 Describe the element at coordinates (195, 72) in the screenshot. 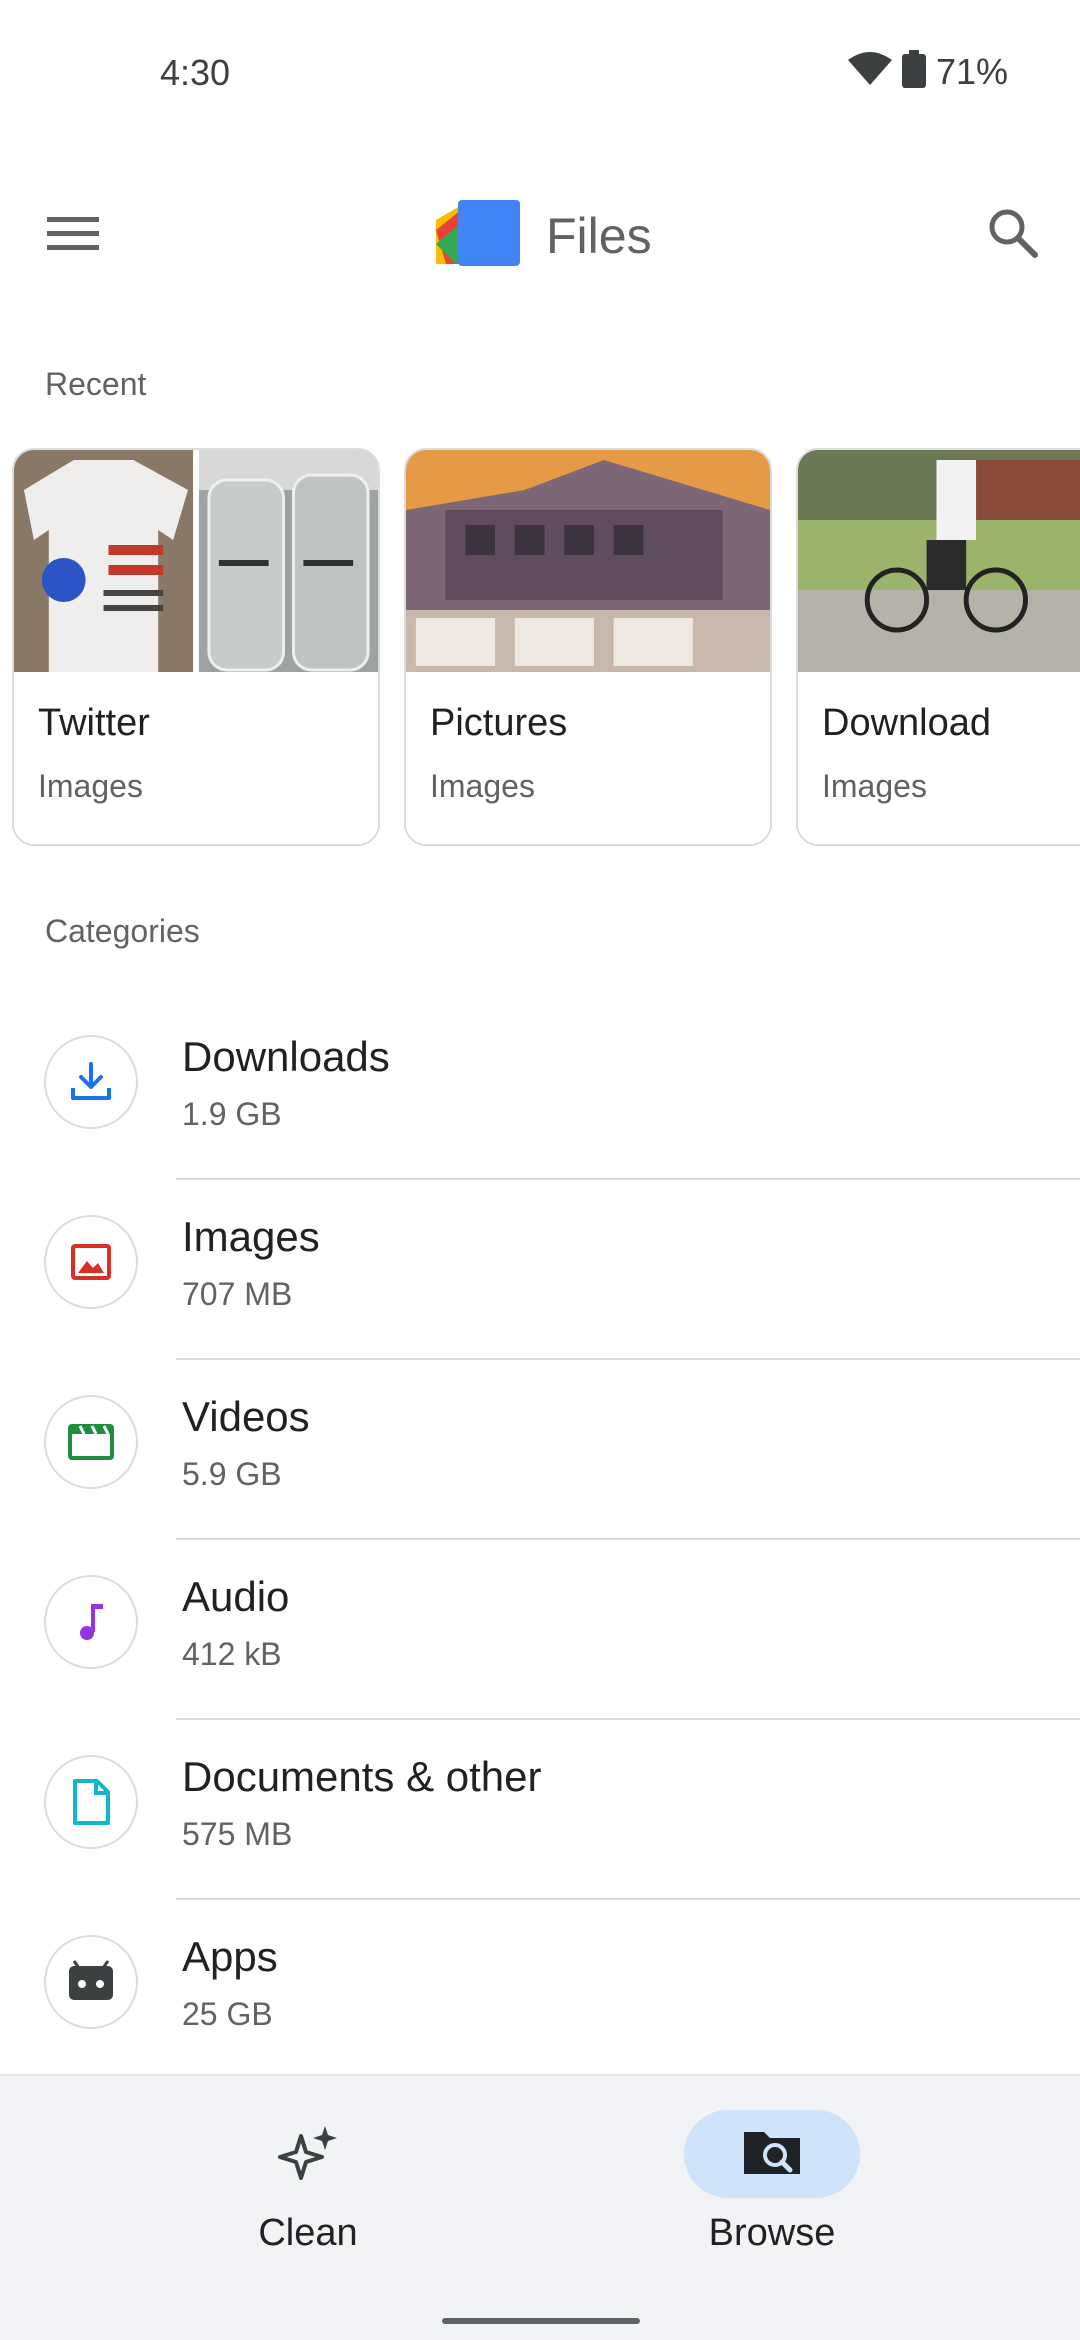

I see `status-time: 4:30` at that location.